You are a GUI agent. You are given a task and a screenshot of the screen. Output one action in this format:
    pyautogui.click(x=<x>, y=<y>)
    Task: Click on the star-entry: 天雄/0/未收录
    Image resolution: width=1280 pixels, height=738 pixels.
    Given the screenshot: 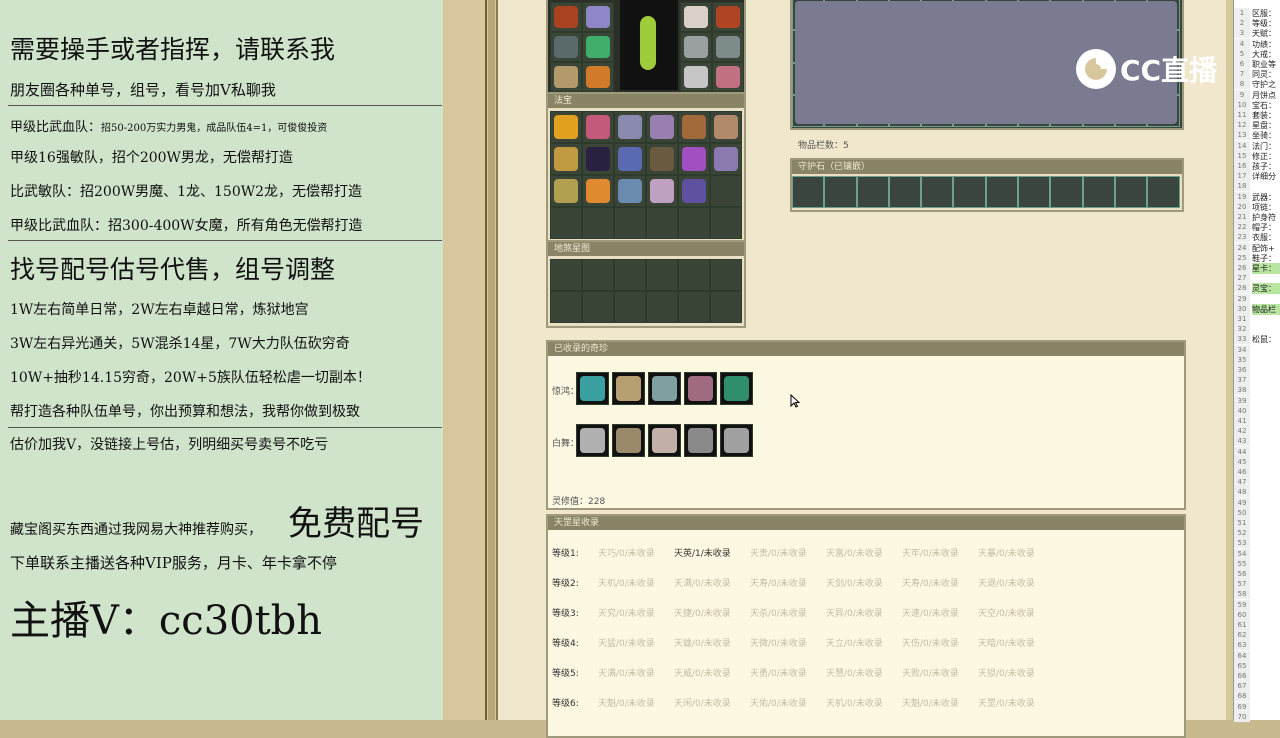 What is the action you would take?
    pyautogui.click(x=702, y=644)
    